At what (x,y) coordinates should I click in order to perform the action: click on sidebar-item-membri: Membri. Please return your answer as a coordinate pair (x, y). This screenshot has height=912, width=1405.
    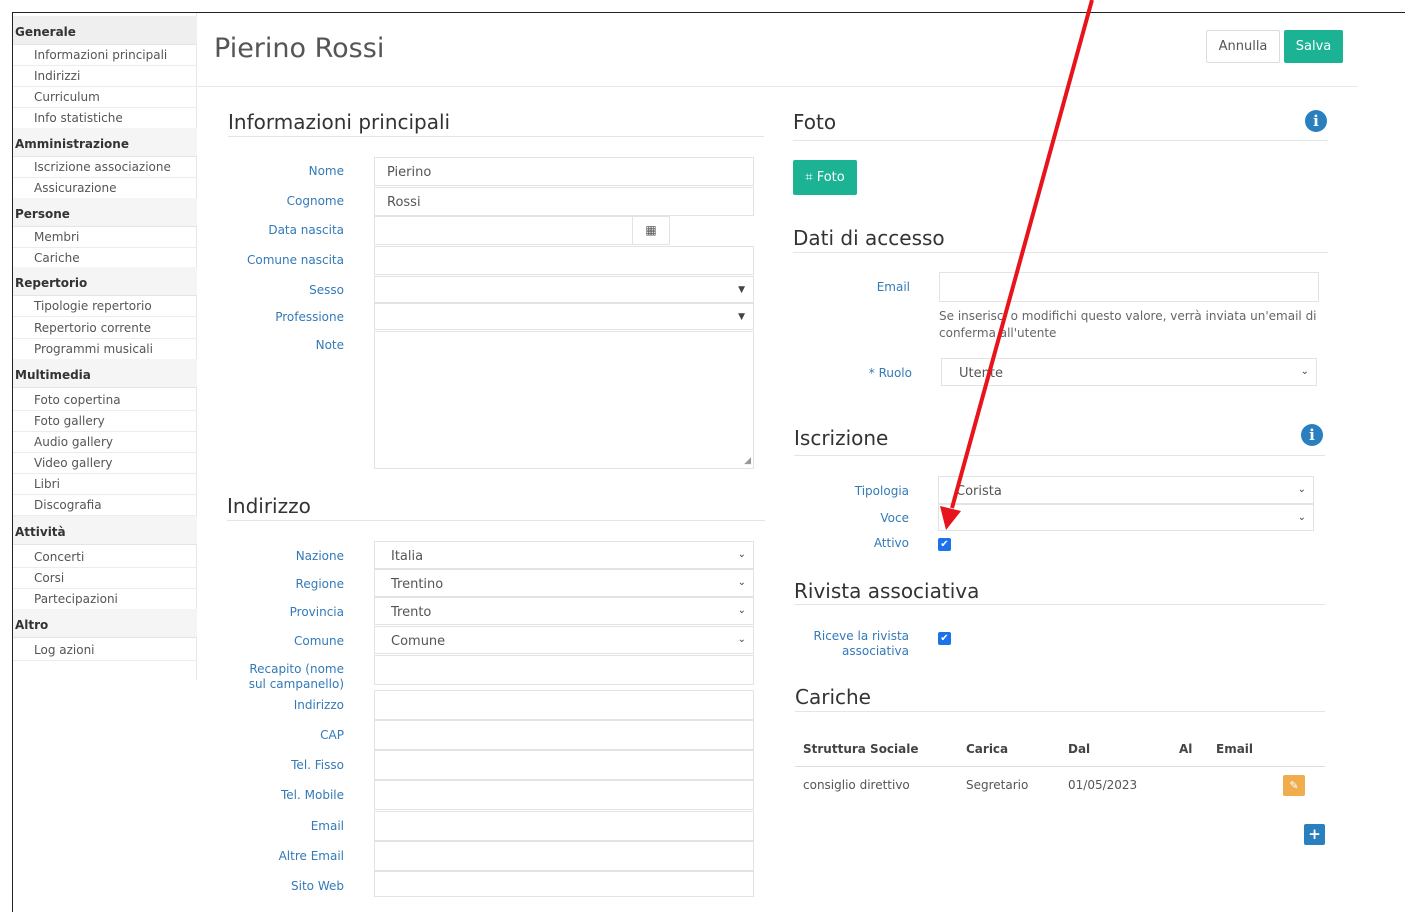
    Looking at the image, I should click on (105, 237).